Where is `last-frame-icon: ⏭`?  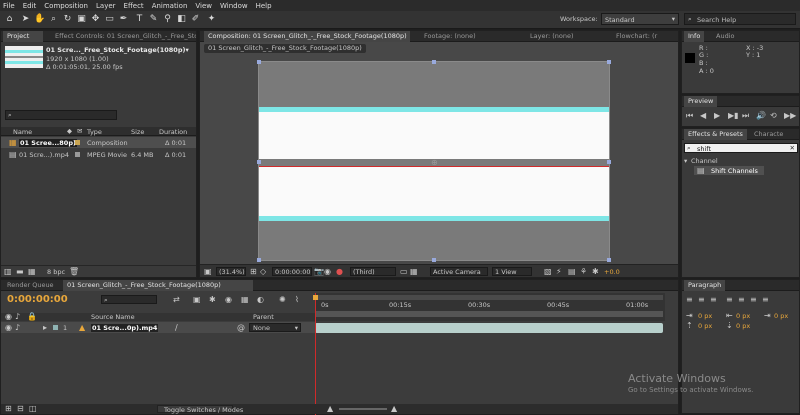 last-frame-icon: ⏭ is located at coordinates (745, 115).